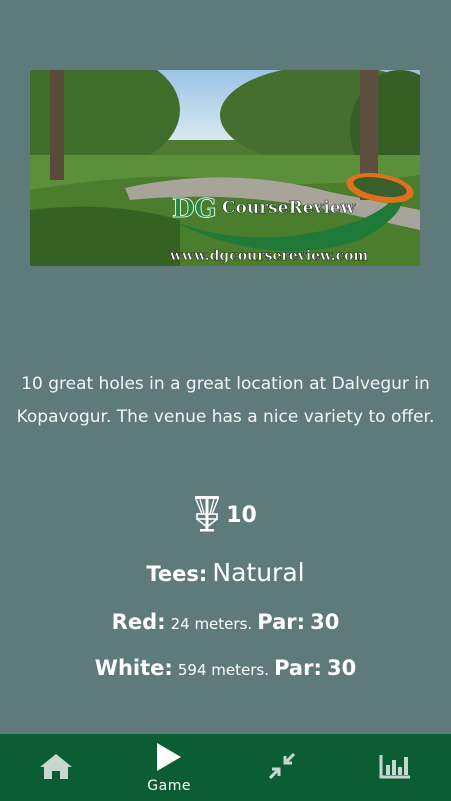  I want to click on tees-info: Tees: Natural, so click(225, 572).